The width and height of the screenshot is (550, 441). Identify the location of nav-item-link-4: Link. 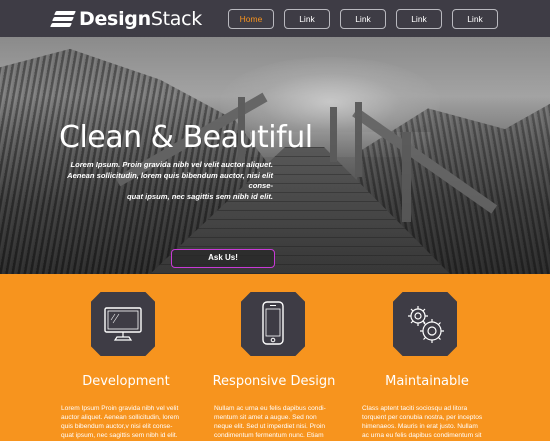
(475, 19).